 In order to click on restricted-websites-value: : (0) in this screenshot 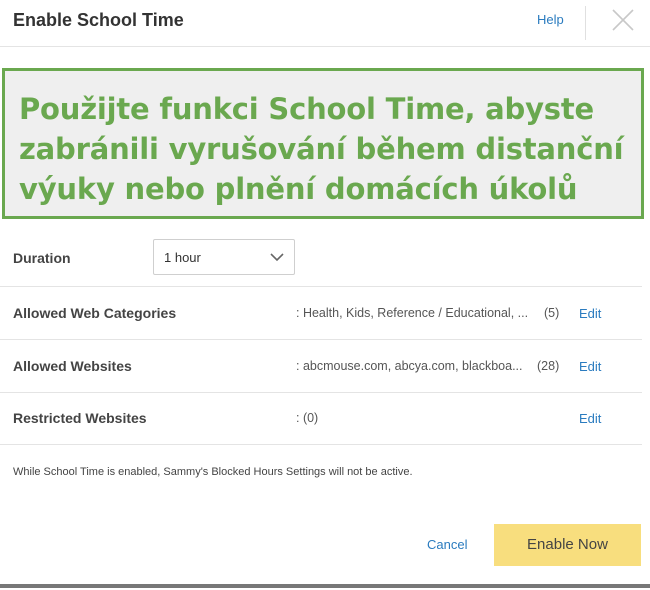, I will do `click(307, 418)`.